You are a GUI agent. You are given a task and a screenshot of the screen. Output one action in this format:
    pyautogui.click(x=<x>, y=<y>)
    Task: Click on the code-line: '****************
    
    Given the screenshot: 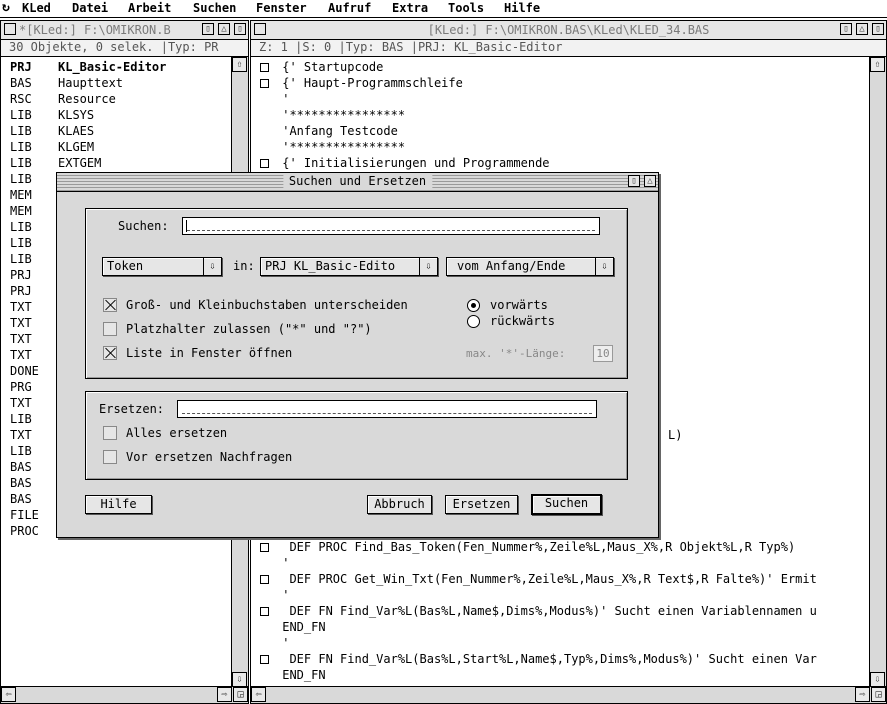 What is the action you would take?
    pyautogui.click(x=340, y=115)
    